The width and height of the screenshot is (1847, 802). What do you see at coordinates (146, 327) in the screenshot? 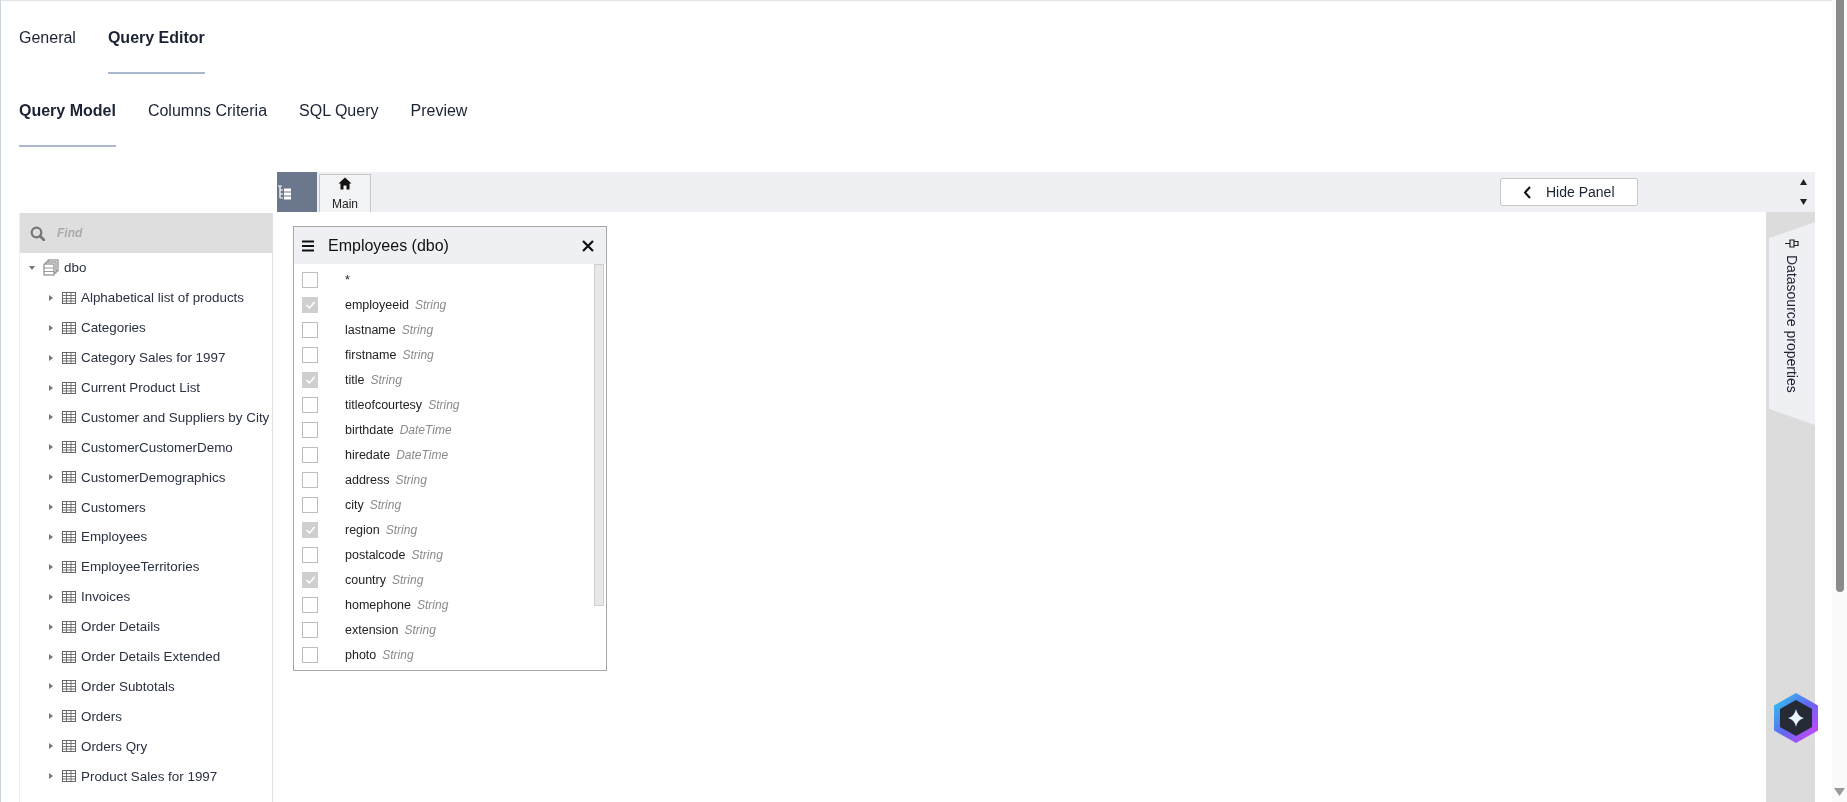
I see `tree-item: Categories` at bounding box center [146, 327].